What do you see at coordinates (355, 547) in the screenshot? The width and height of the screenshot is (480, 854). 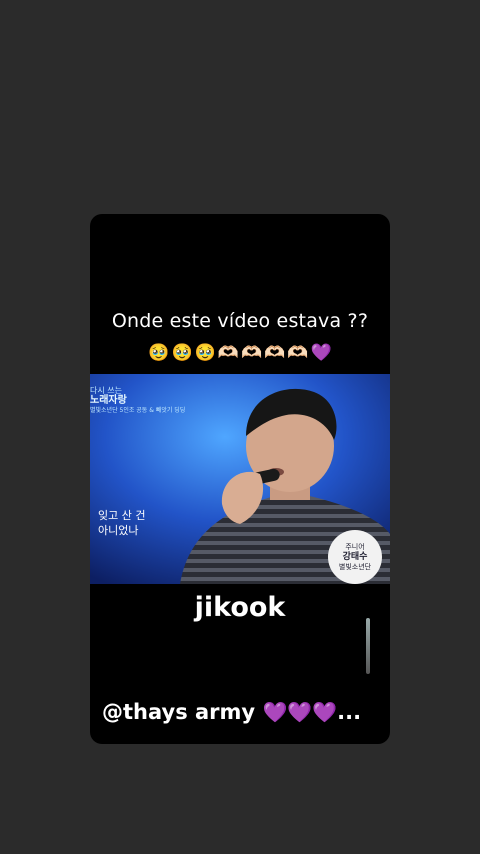 I see `badge-line: 주니어` at bounding box center [355, 547].